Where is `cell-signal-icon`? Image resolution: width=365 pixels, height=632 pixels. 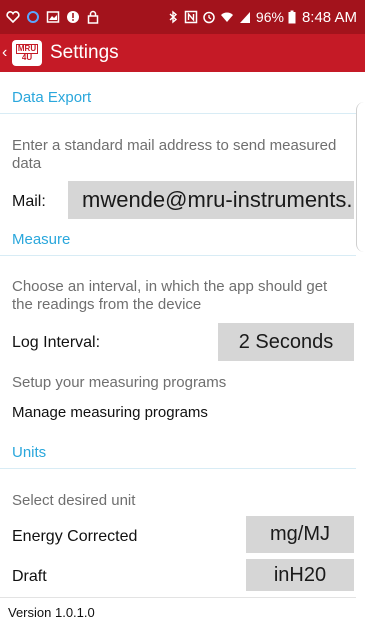 cell-signal-icon is located at coordinates (245, 17).